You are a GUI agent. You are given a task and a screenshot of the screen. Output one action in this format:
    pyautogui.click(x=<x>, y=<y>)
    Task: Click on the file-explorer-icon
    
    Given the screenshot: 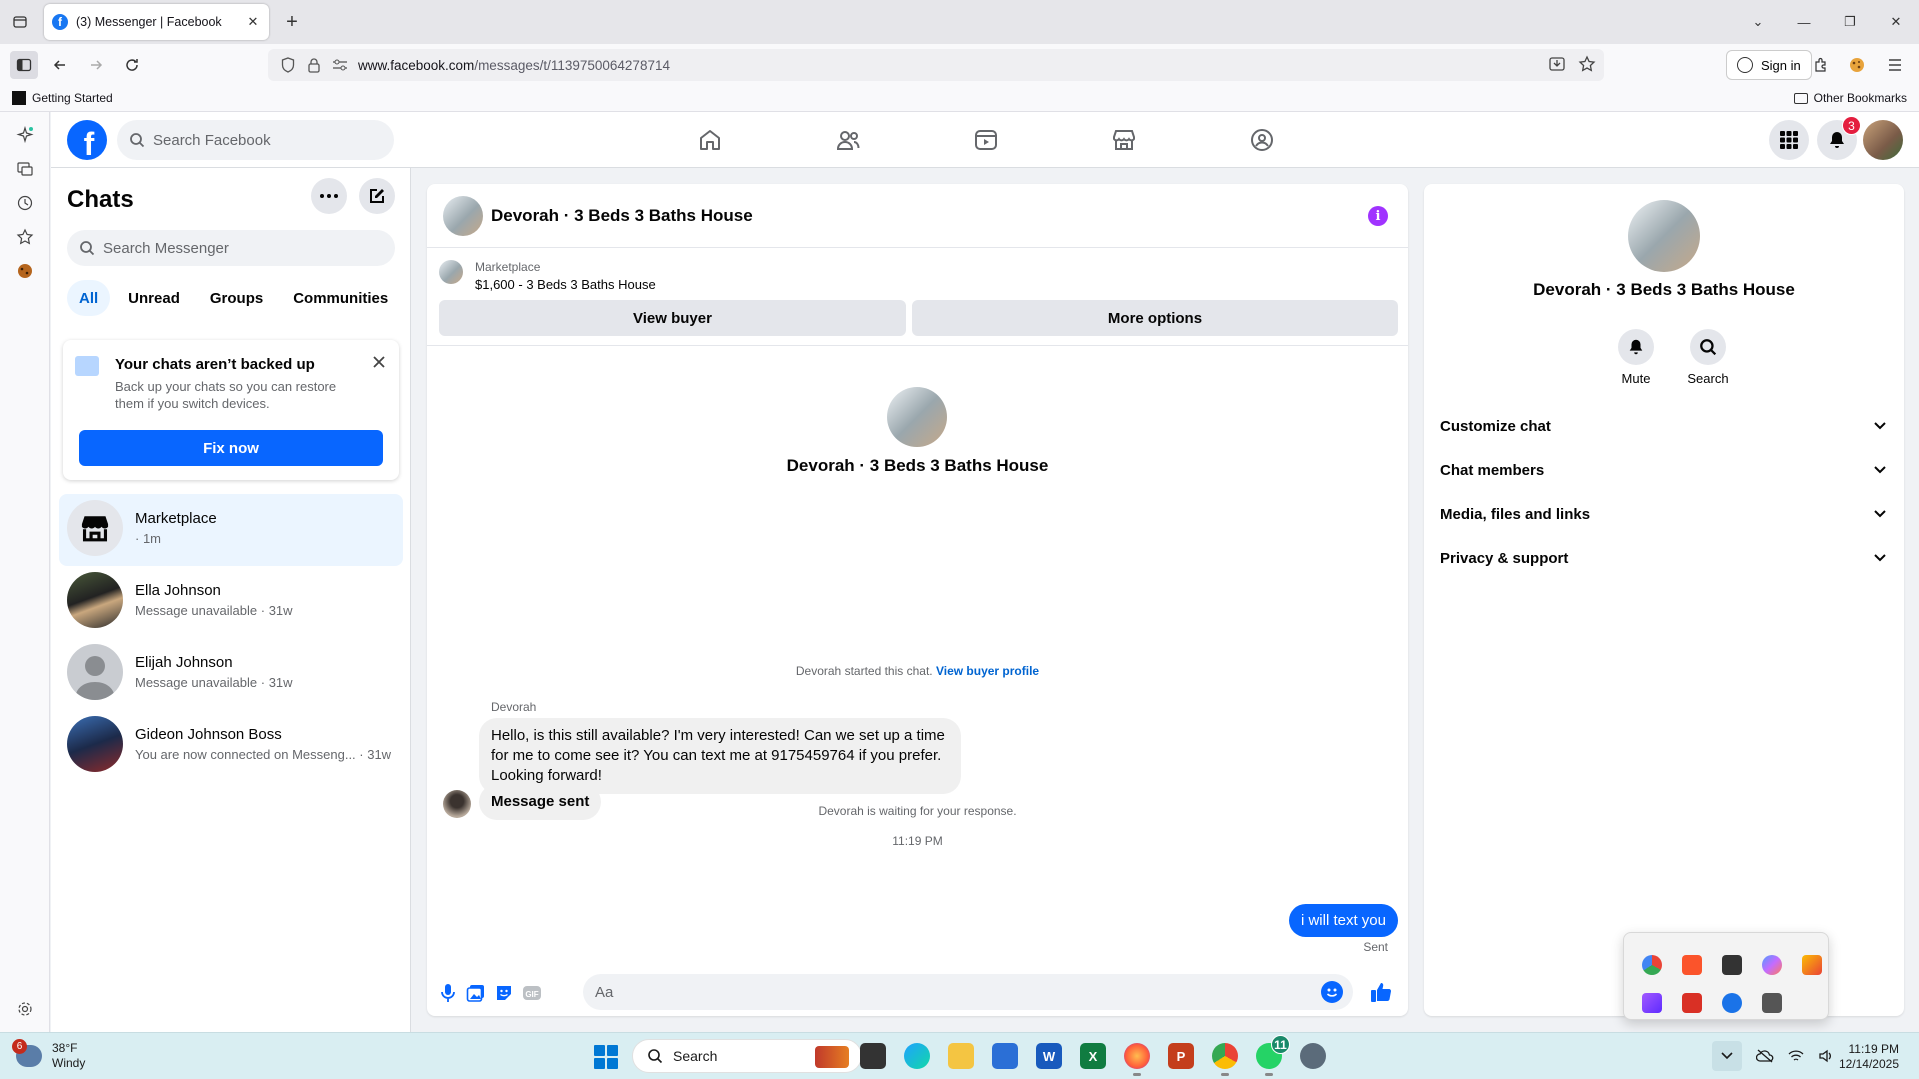 What is the action you would take?
    pyautogui.click(x=961, y=1056)
    